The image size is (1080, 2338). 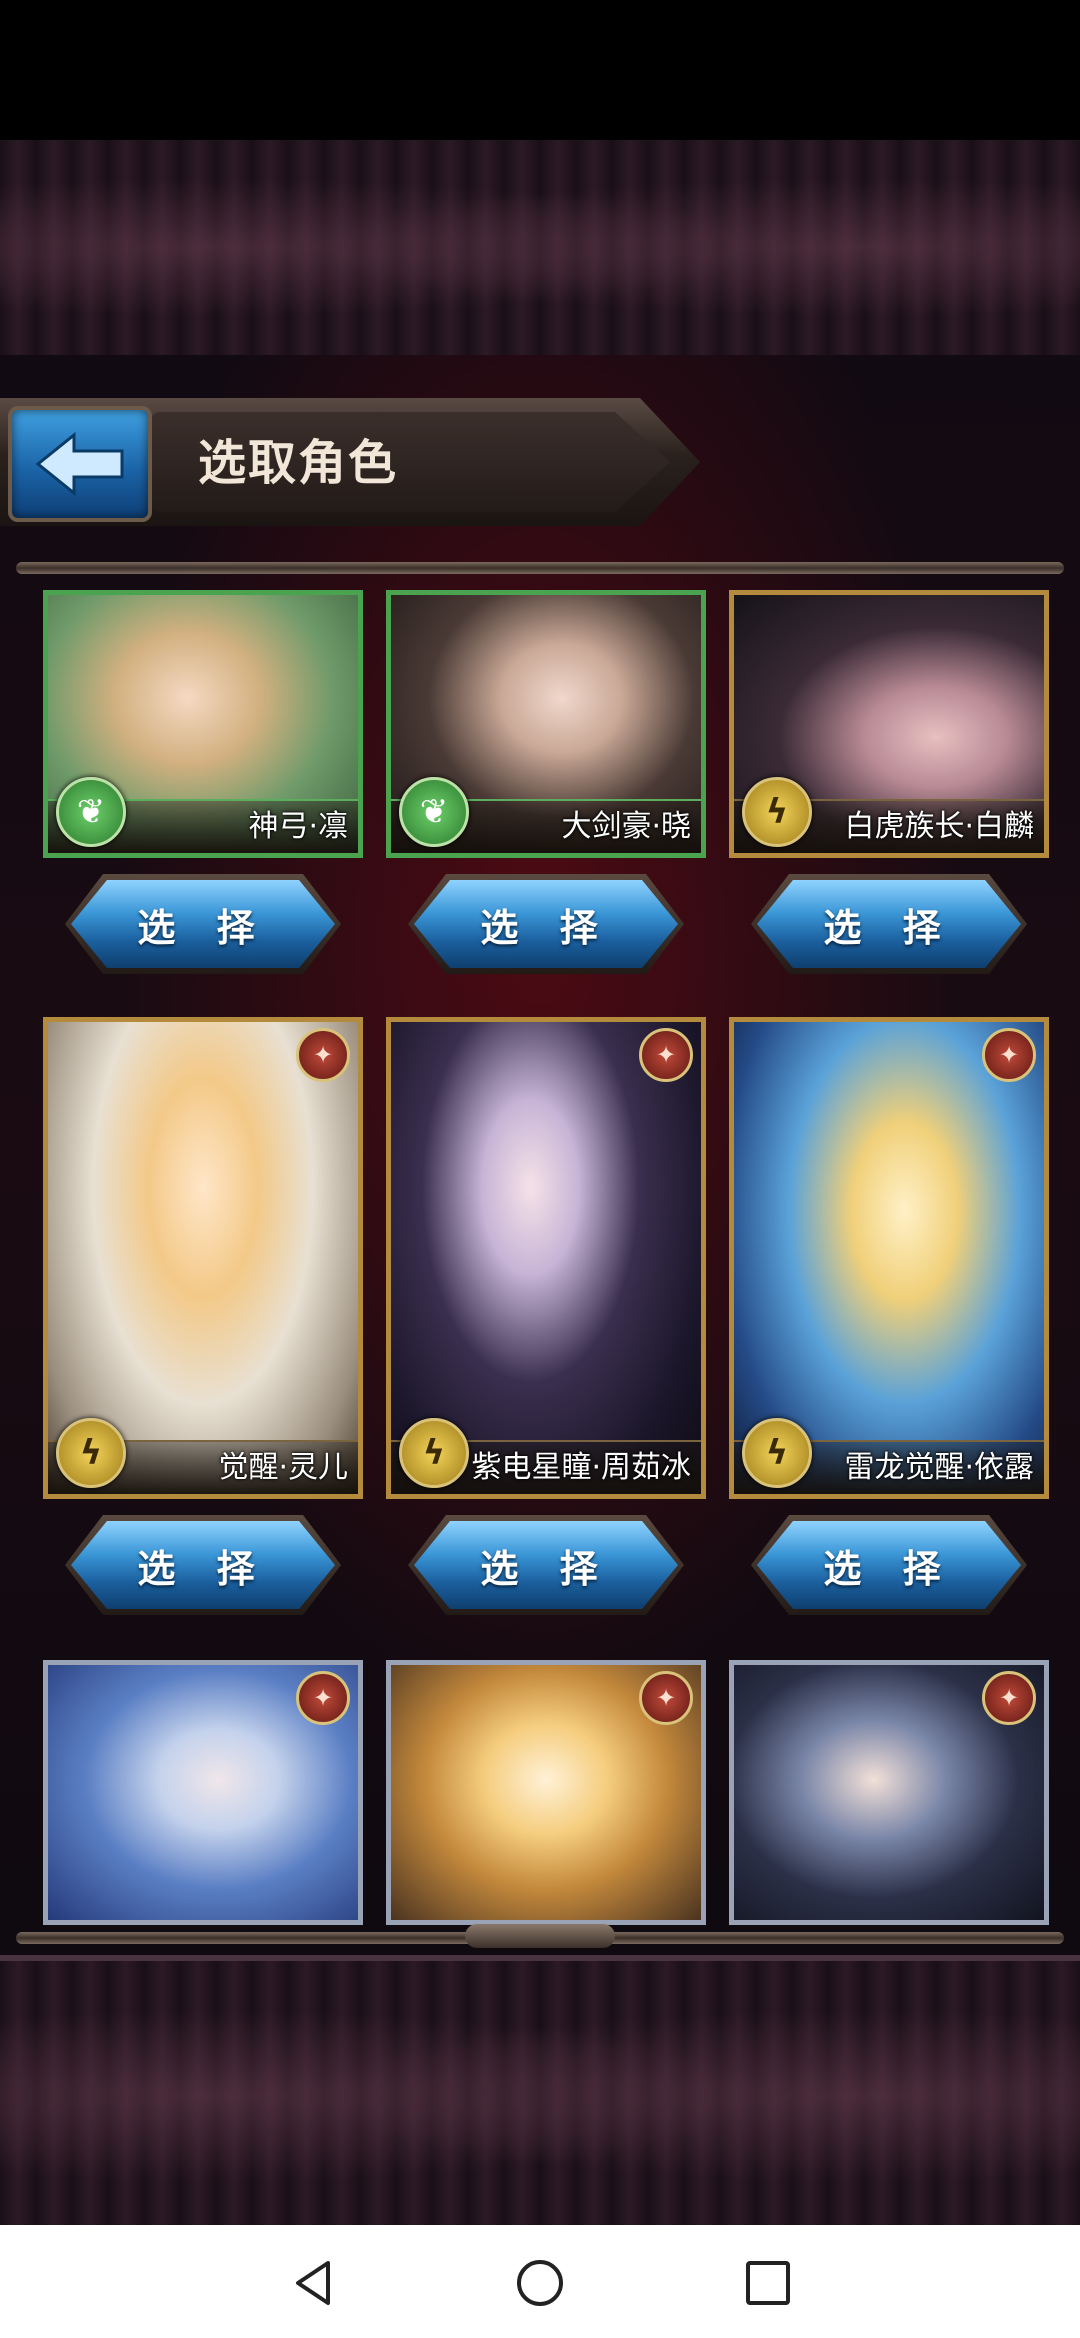 I want to click on back-triangle-icon, so click(x=314, y=2283).